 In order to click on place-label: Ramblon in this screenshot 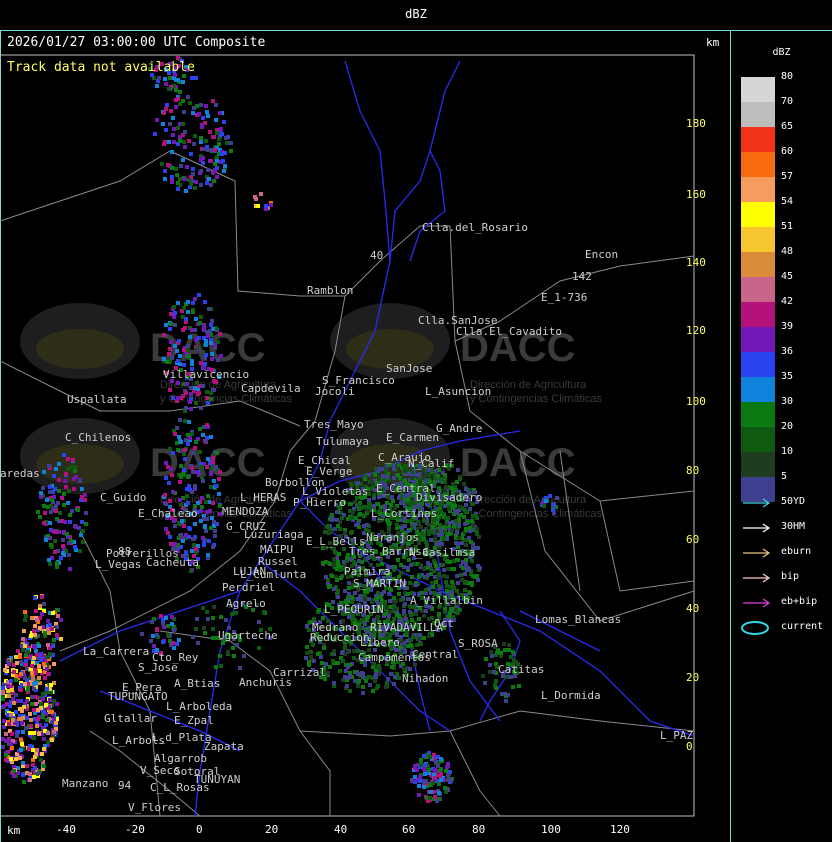, I will do `click(330, 290)`.